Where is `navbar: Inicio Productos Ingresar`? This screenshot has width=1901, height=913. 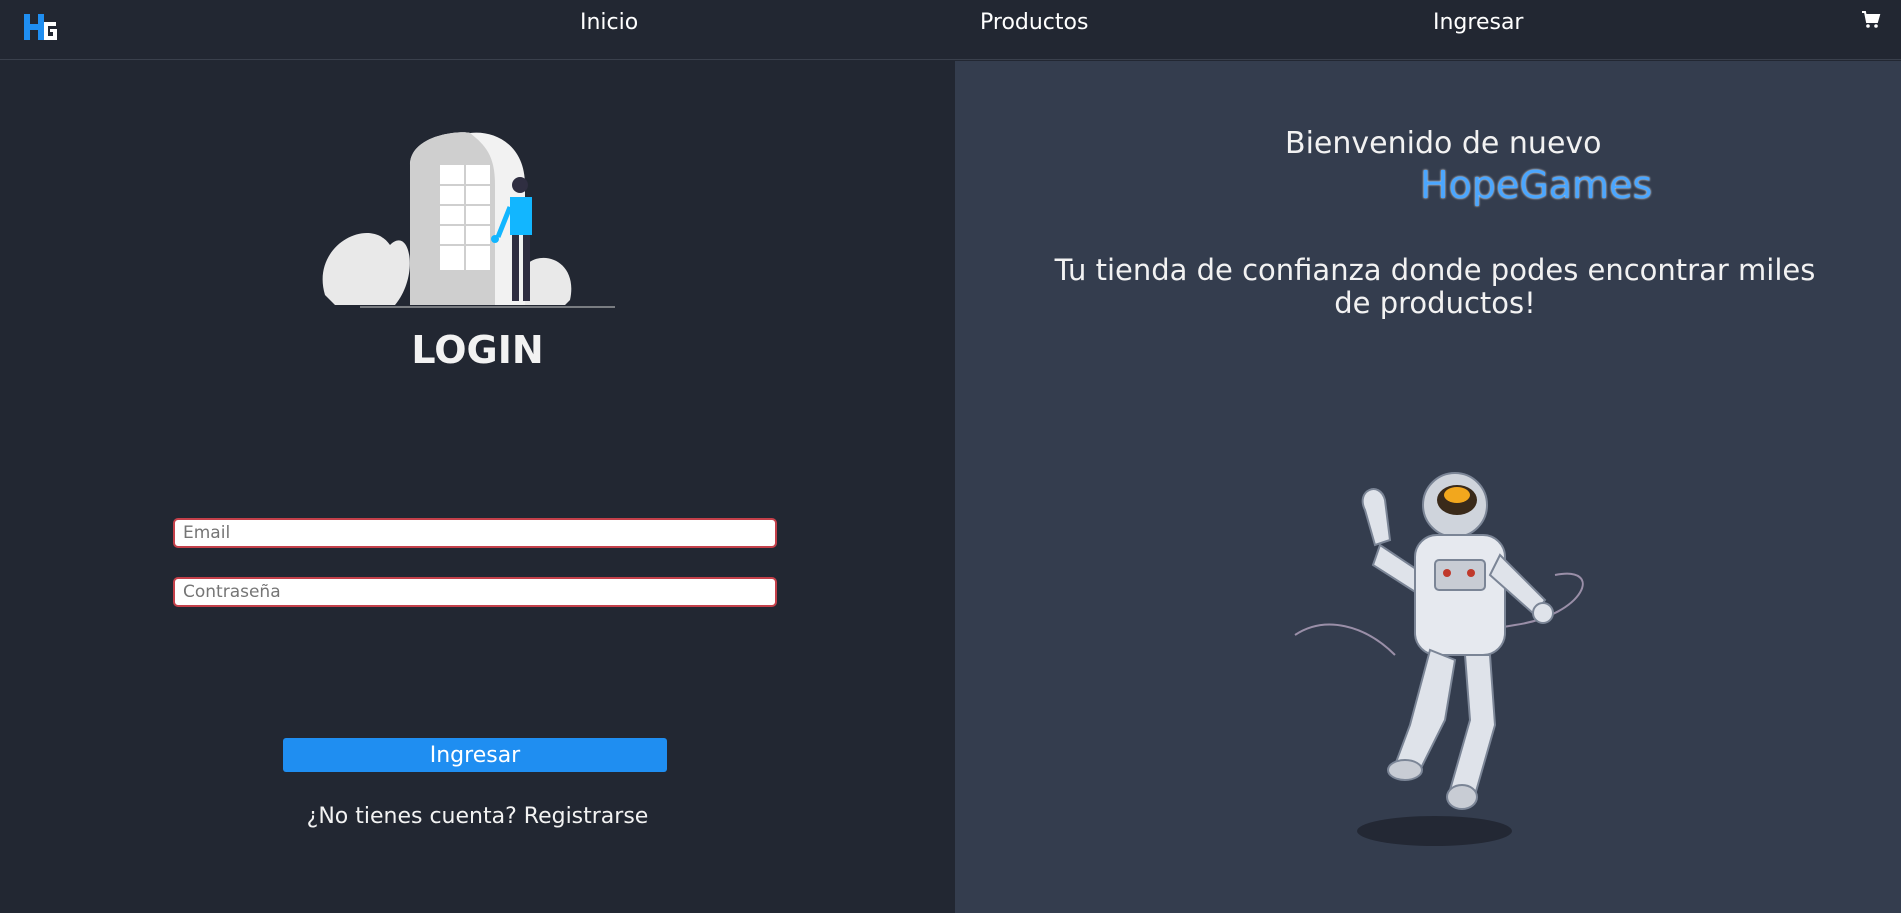 navbar: Inicio Productos Ingresar is located at coordinates (950, 30).